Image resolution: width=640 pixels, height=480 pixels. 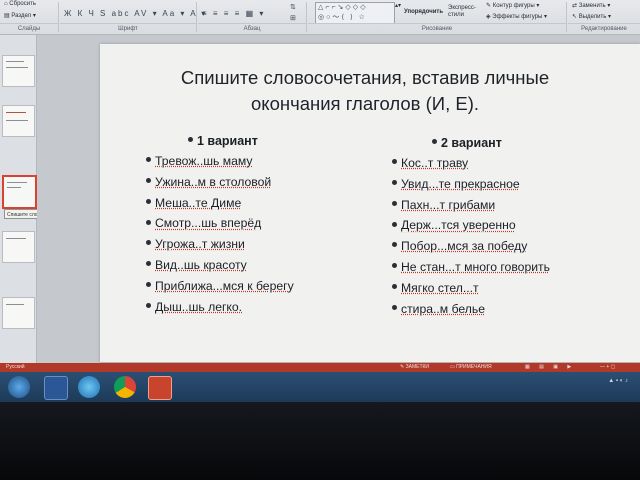 I want to click on list-item: Увид...те прекрасное, so click(x=456, y=184).